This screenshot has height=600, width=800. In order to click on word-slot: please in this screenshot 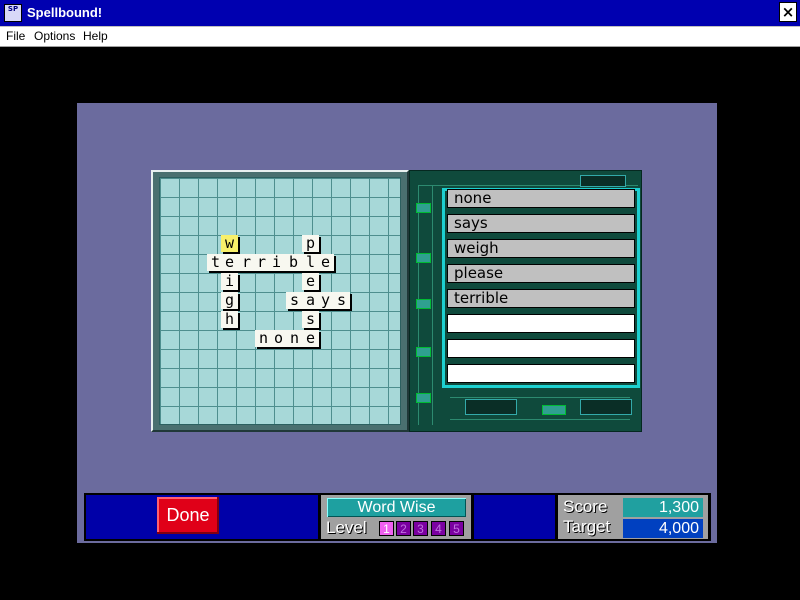, I will do `click(541, 273)`.